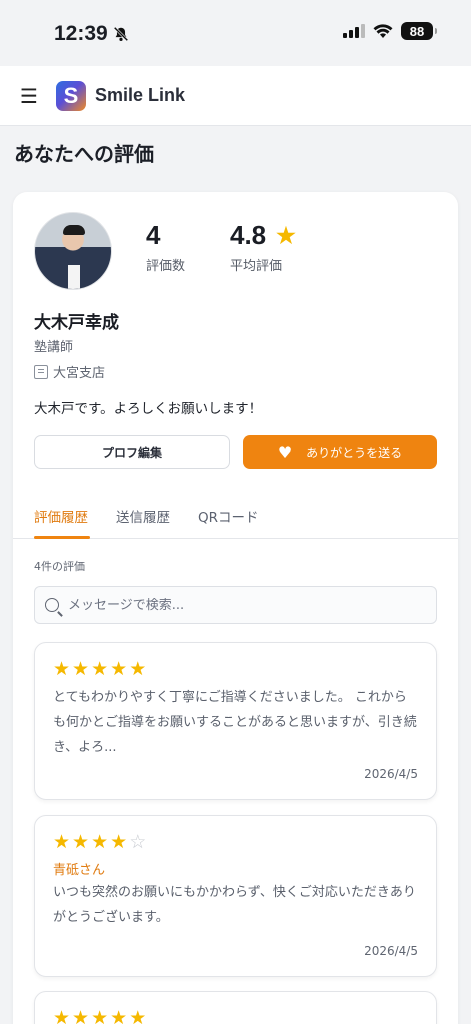  Describe the element at coordinates (140, 95) in the screenshot. I see `app-name: Smile Link` at that location.